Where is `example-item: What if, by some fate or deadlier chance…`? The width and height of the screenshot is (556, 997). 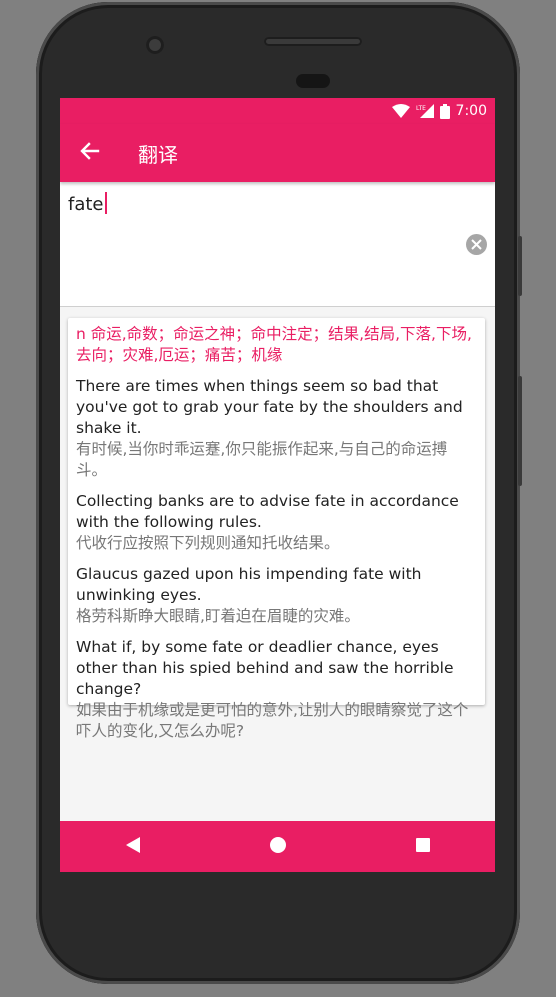 example-item: What if, by some fate or deadlier chance… is located at coordinates (276, 689).